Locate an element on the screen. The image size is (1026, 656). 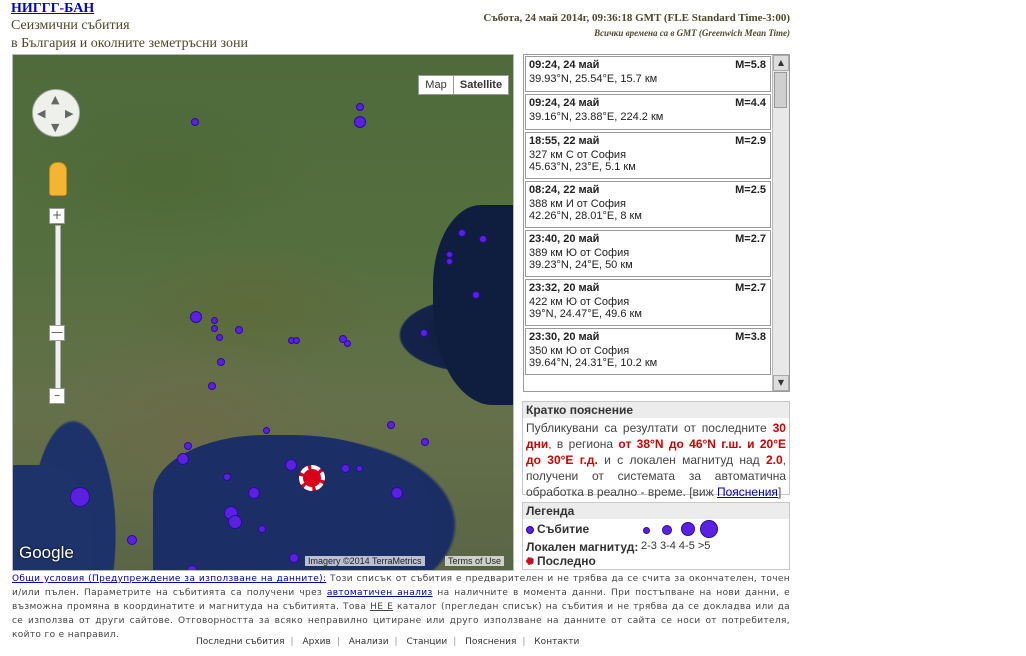
pan-down-icon: ▼ is located at coordinates (55, 127).